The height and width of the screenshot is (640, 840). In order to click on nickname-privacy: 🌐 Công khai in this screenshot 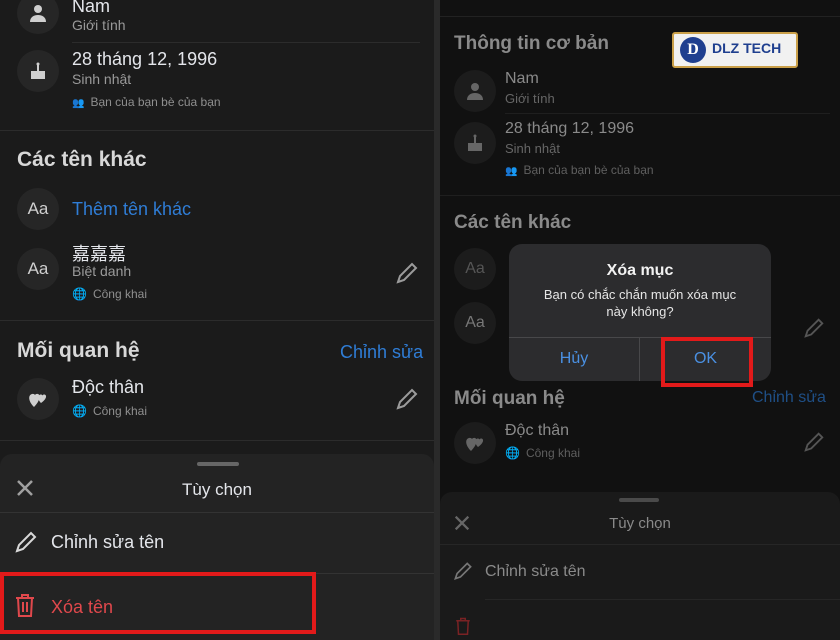, I will do `click(109, 294)`.